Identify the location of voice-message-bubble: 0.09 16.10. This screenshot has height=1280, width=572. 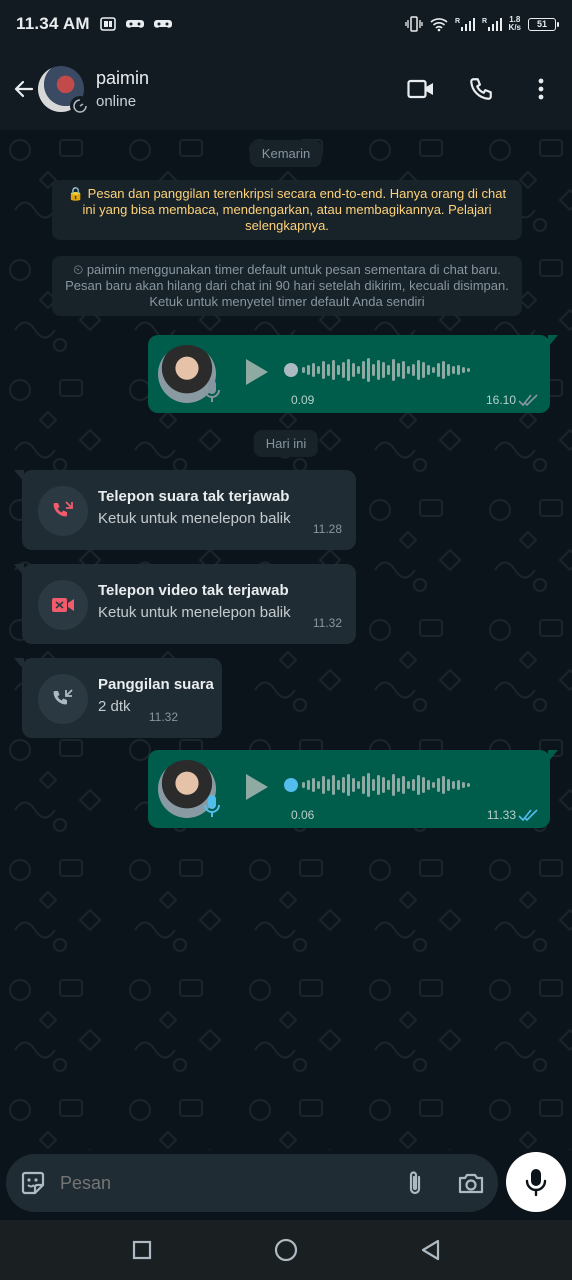
(353, 374).